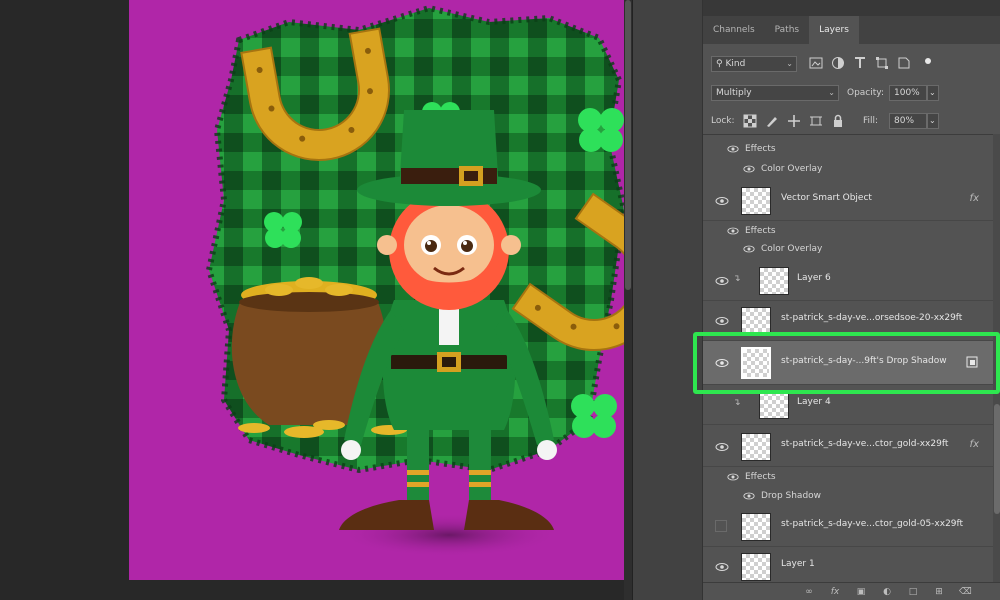  I want to click on folder-icon: □, so click(913, 592).